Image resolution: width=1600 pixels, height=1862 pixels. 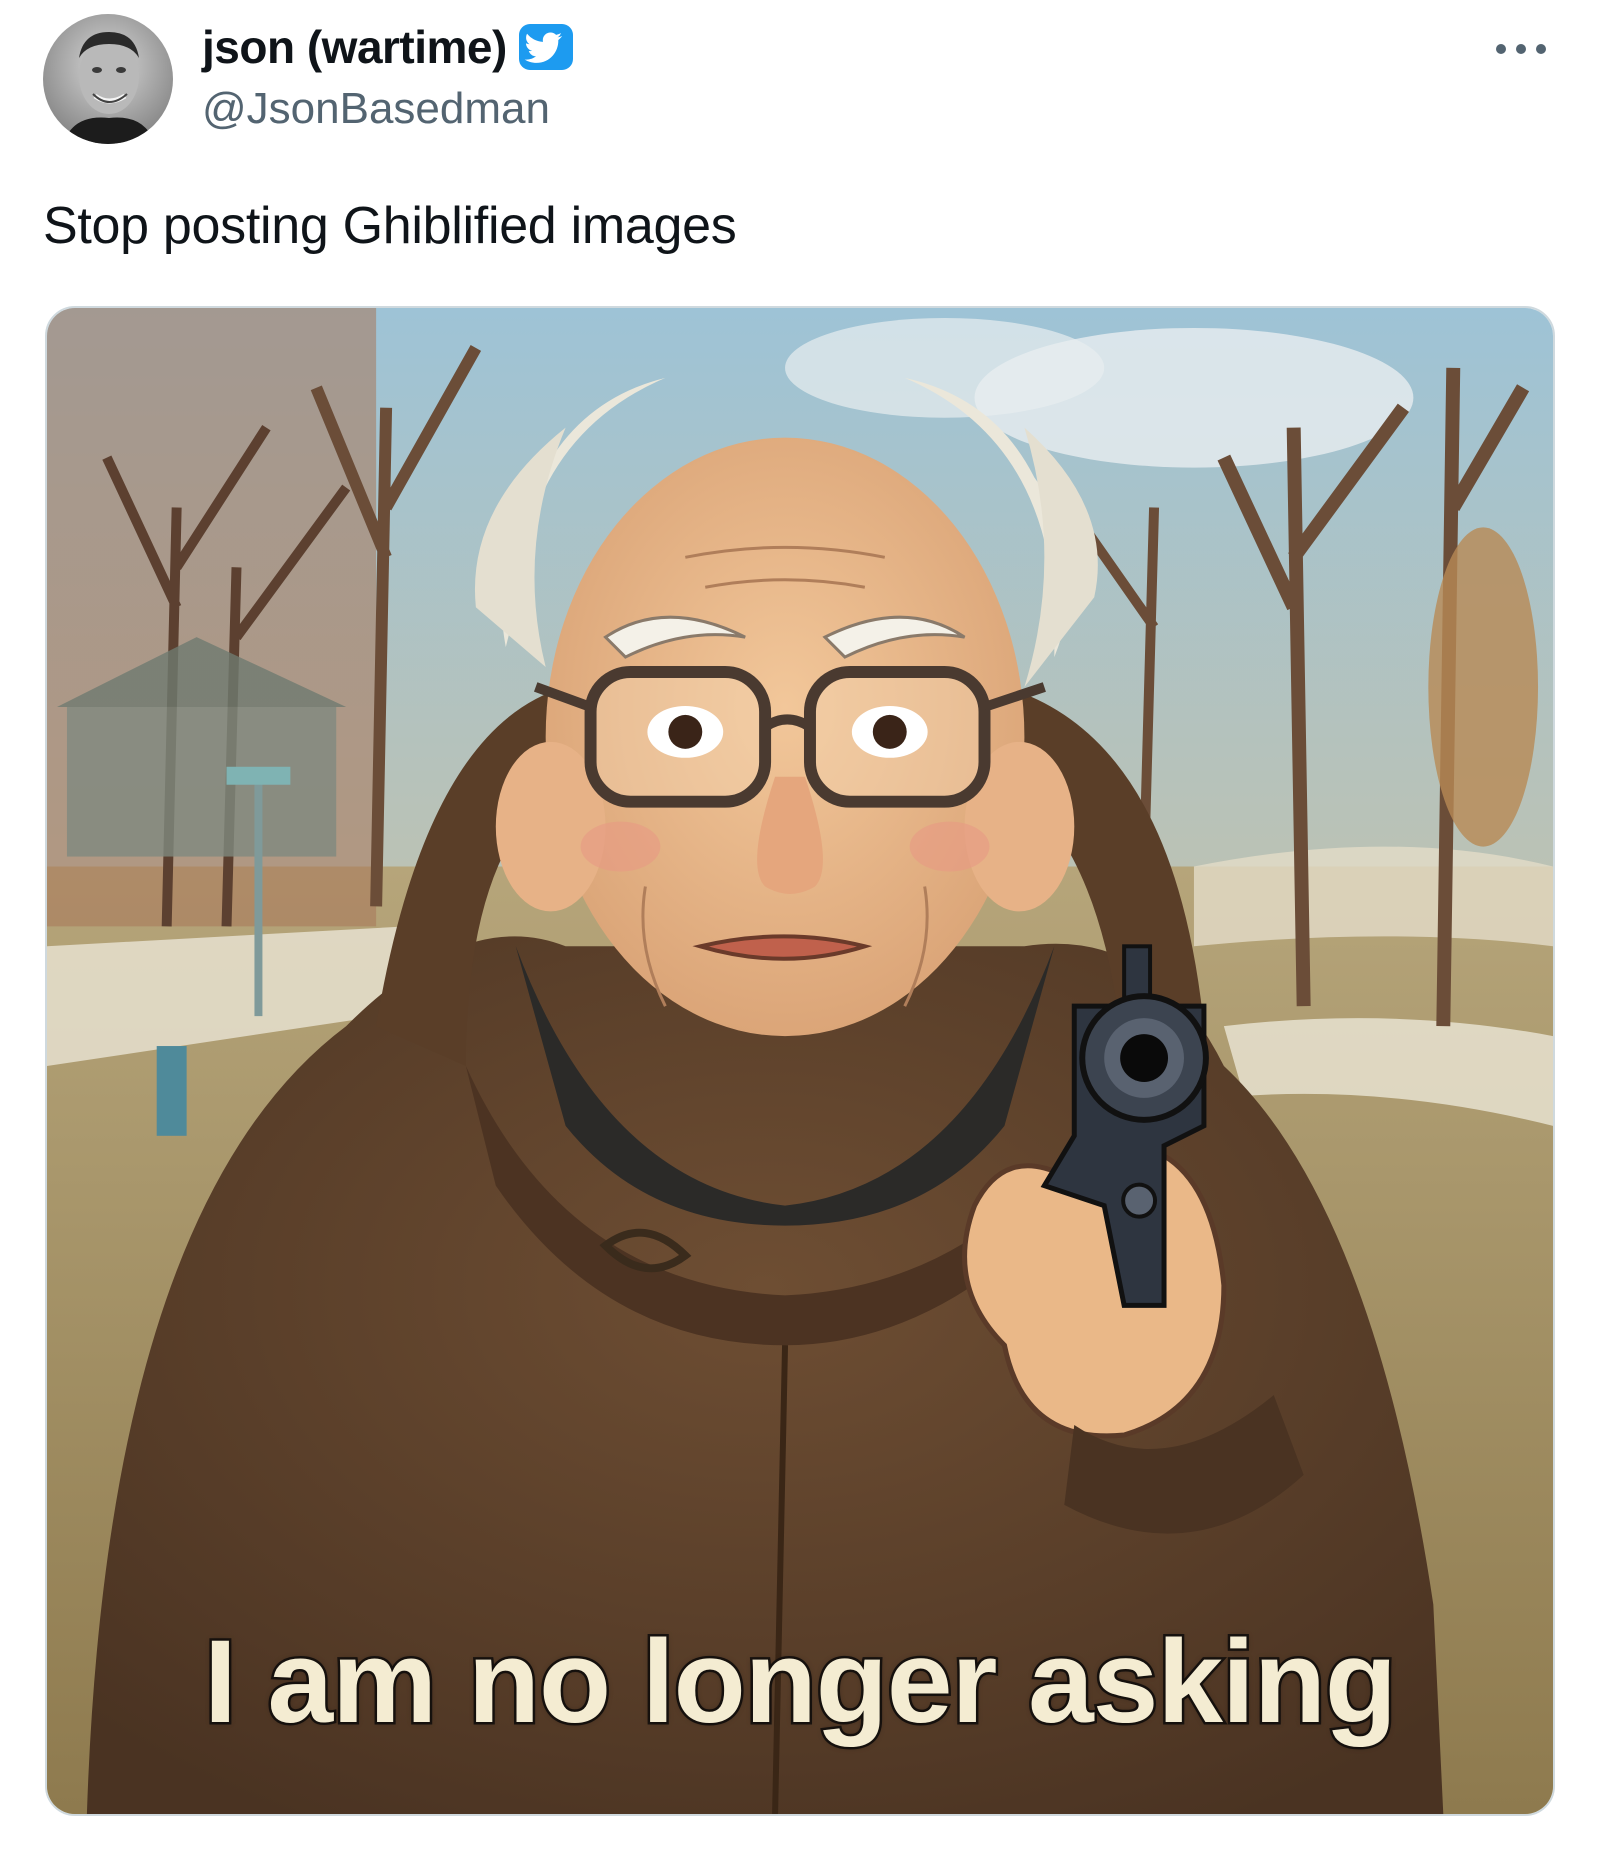 What do you see at coordinates (354, 47) in the screenshot?
I see `author-display-name: json (wartime)` at bounding box center [354, 47].